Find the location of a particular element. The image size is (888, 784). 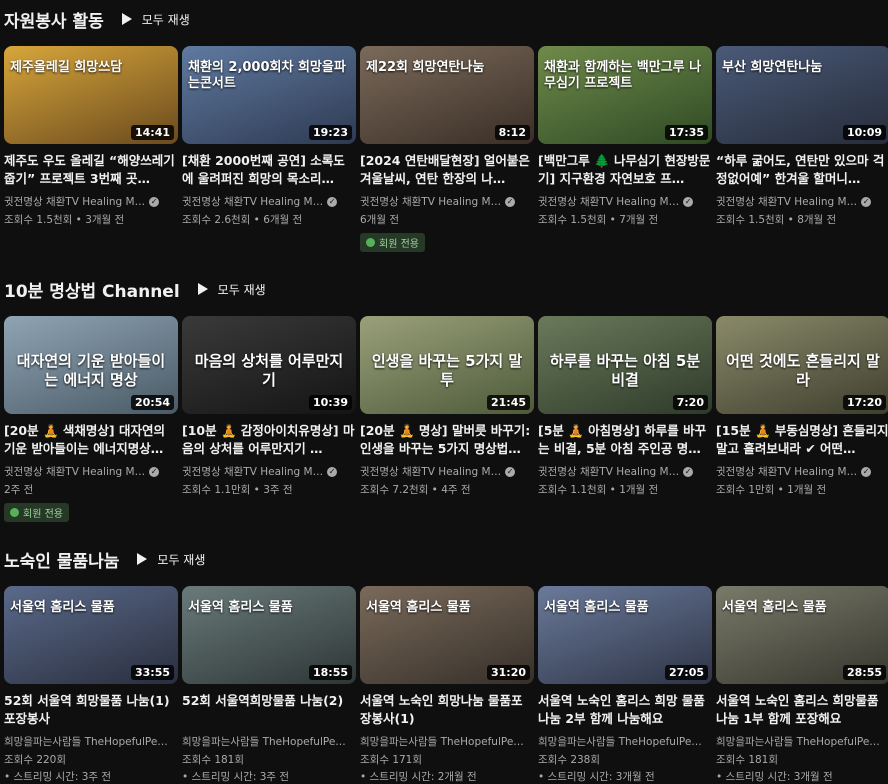

video-thumbnail: 제22회 희망연탄나눔 8:12 is located at coordinates (447, 95).